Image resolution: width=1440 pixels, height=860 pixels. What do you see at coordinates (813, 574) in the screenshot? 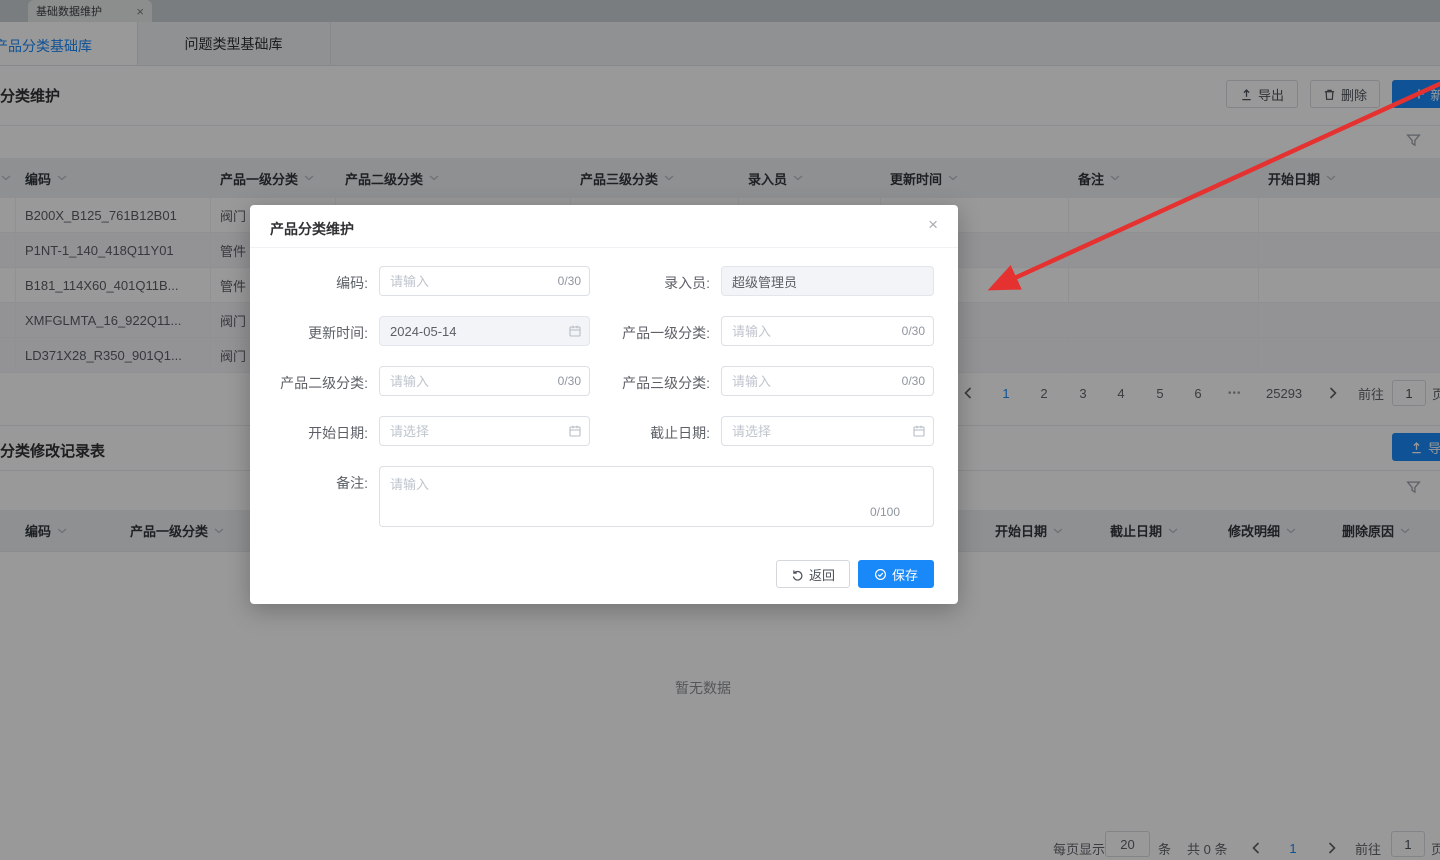
I see `back-button: 返回` at bounding box center [813, 574].